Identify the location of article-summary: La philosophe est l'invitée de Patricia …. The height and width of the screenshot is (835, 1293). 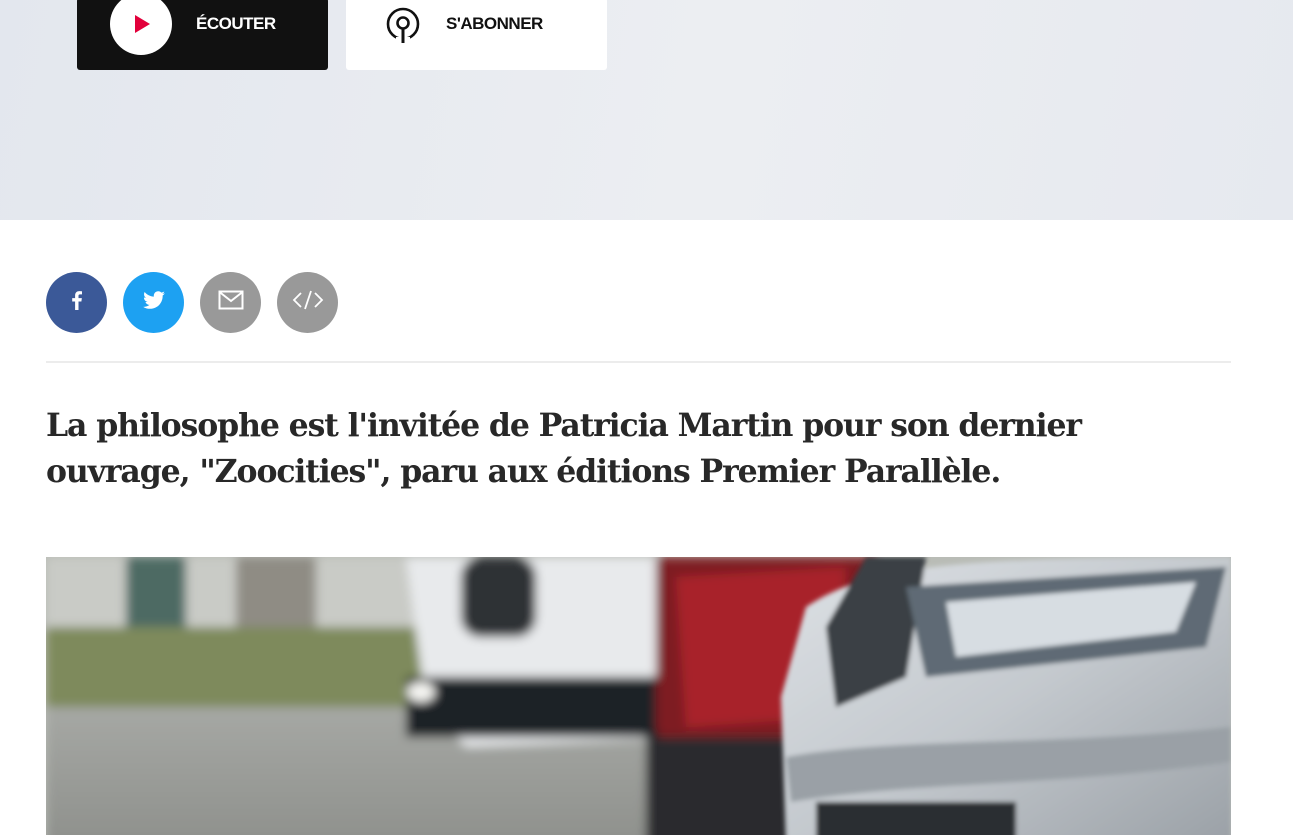
(564, 448).